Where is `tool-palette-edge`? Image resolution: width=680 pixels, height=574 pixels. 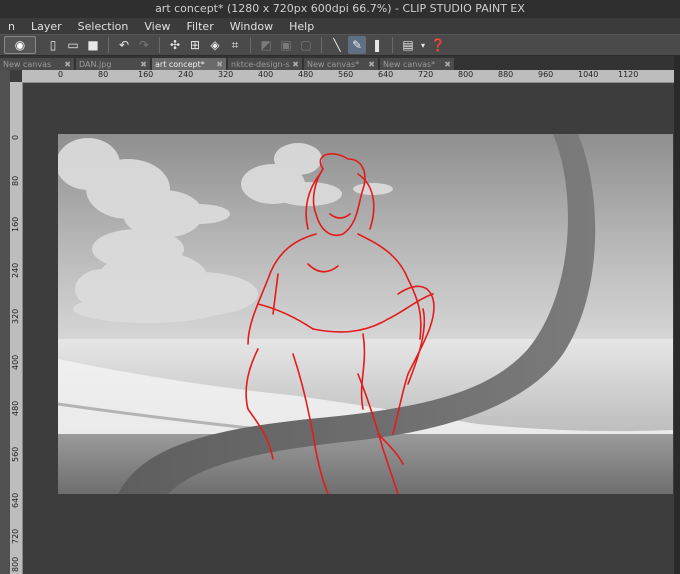 tool-palette-edge is located at coordinates (5, 322).